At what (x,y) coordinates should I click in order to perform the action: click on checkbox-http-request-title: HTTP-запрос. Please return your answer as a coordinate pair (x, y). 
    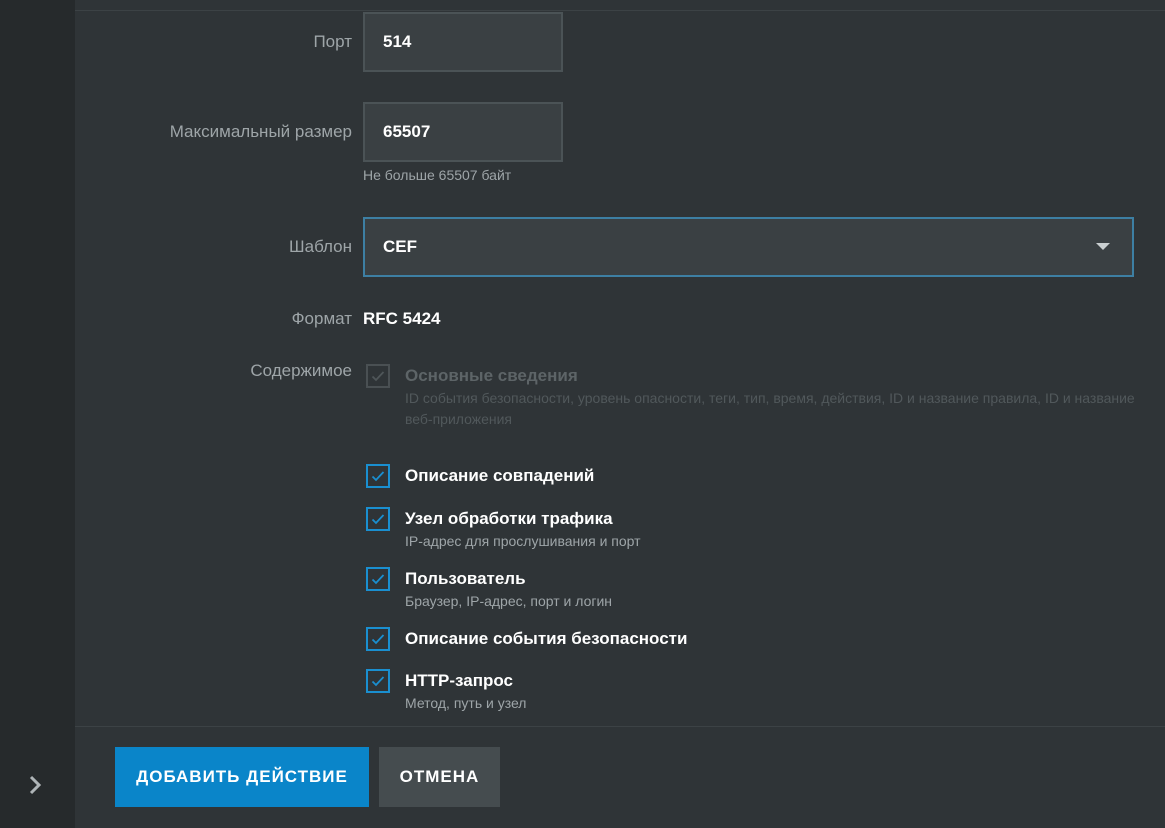
    Looking at the image, I should click on (459, 681).